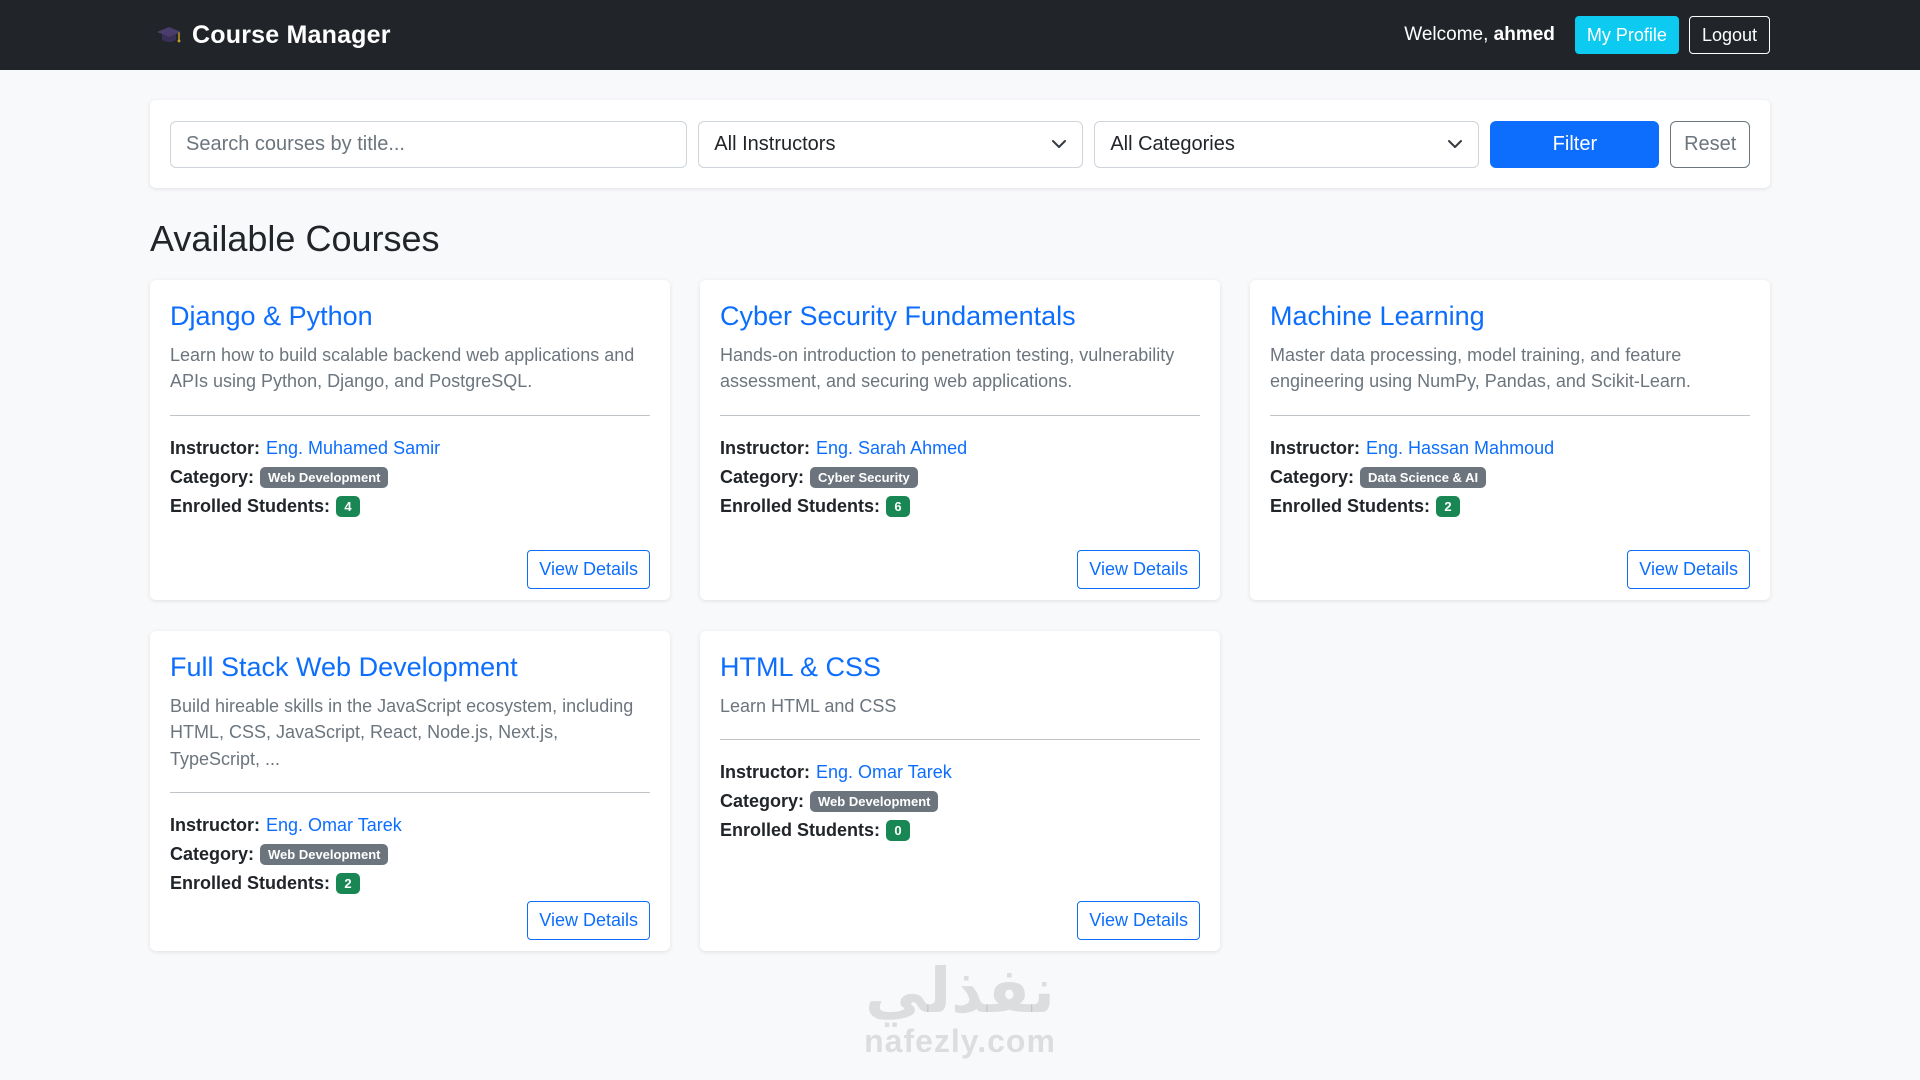 Image resolution: width=1920 pixels, height=1080 pixels. Describe the element at coordinates (864, 477) in the screenshot. I see `category-badge: Cyber Security` at that location.